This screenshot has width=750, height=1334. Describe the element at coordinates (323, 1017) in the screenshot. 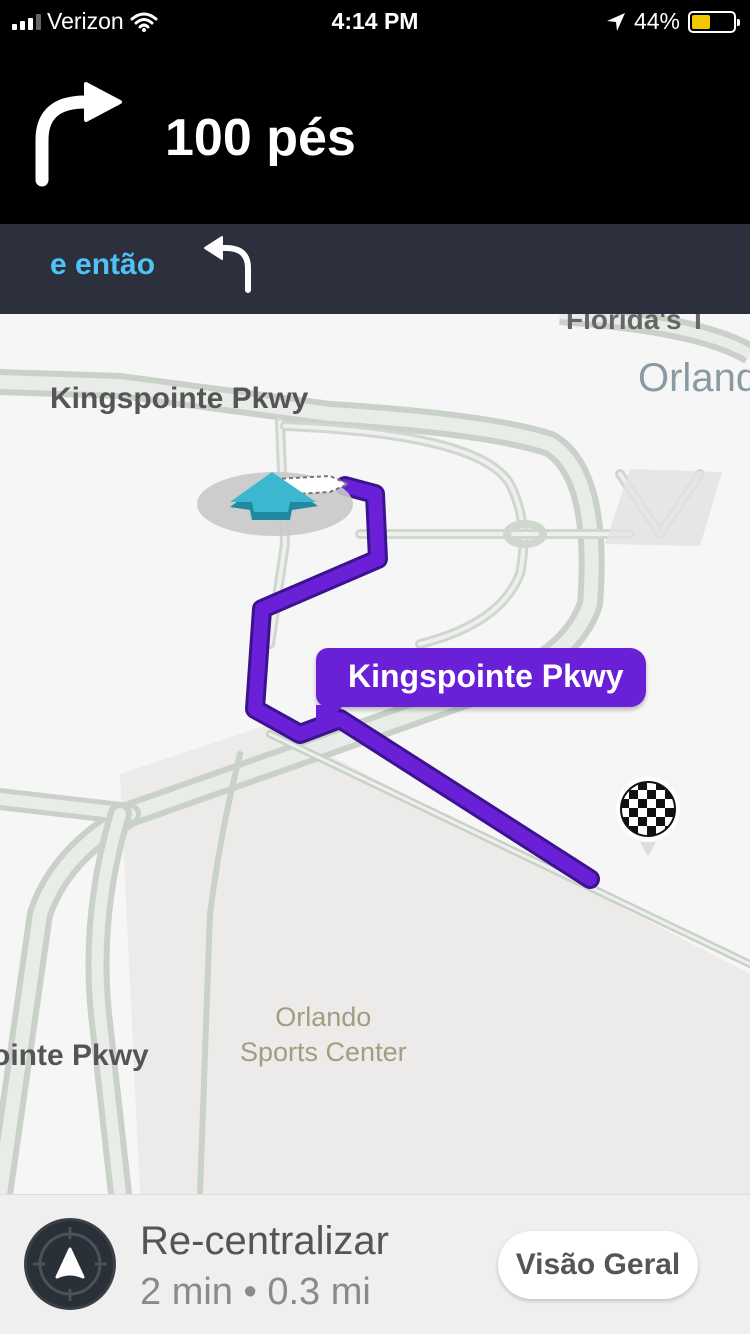

I see `poi-line-1: Orlando` at that location.